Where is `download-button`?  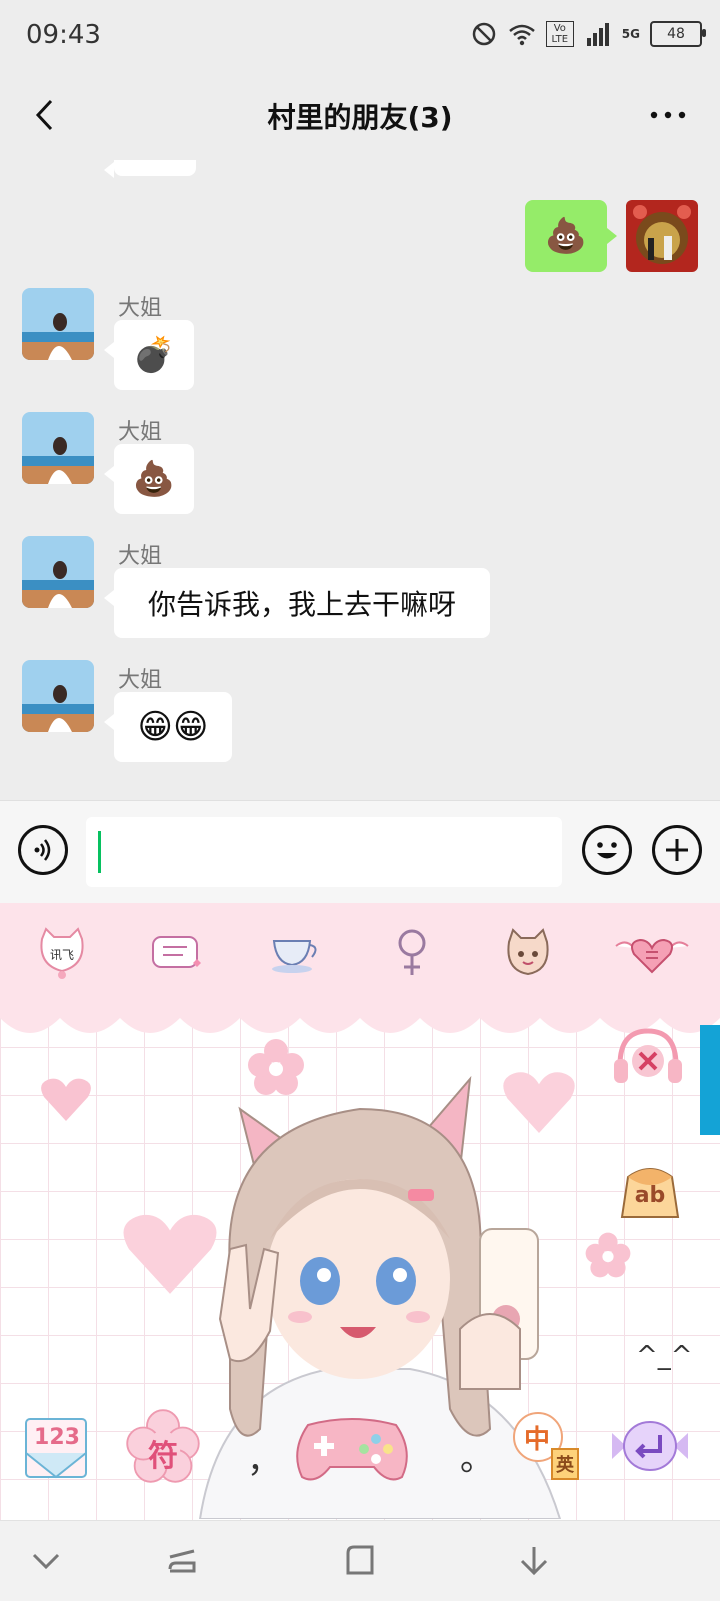
download-button is located at coordinates (534, 1561).